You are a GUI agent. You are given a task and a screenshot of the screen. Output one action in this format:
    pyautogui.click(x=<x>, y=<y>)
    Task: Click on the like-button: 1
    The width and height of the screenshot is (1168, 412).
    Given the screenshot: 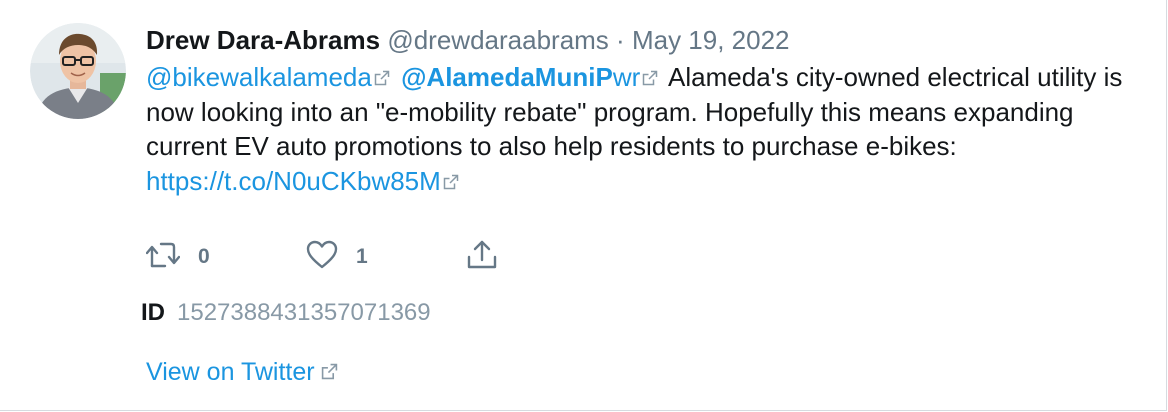 What is the action you would take?
    pyautogui.click(x=337, y=257)
    